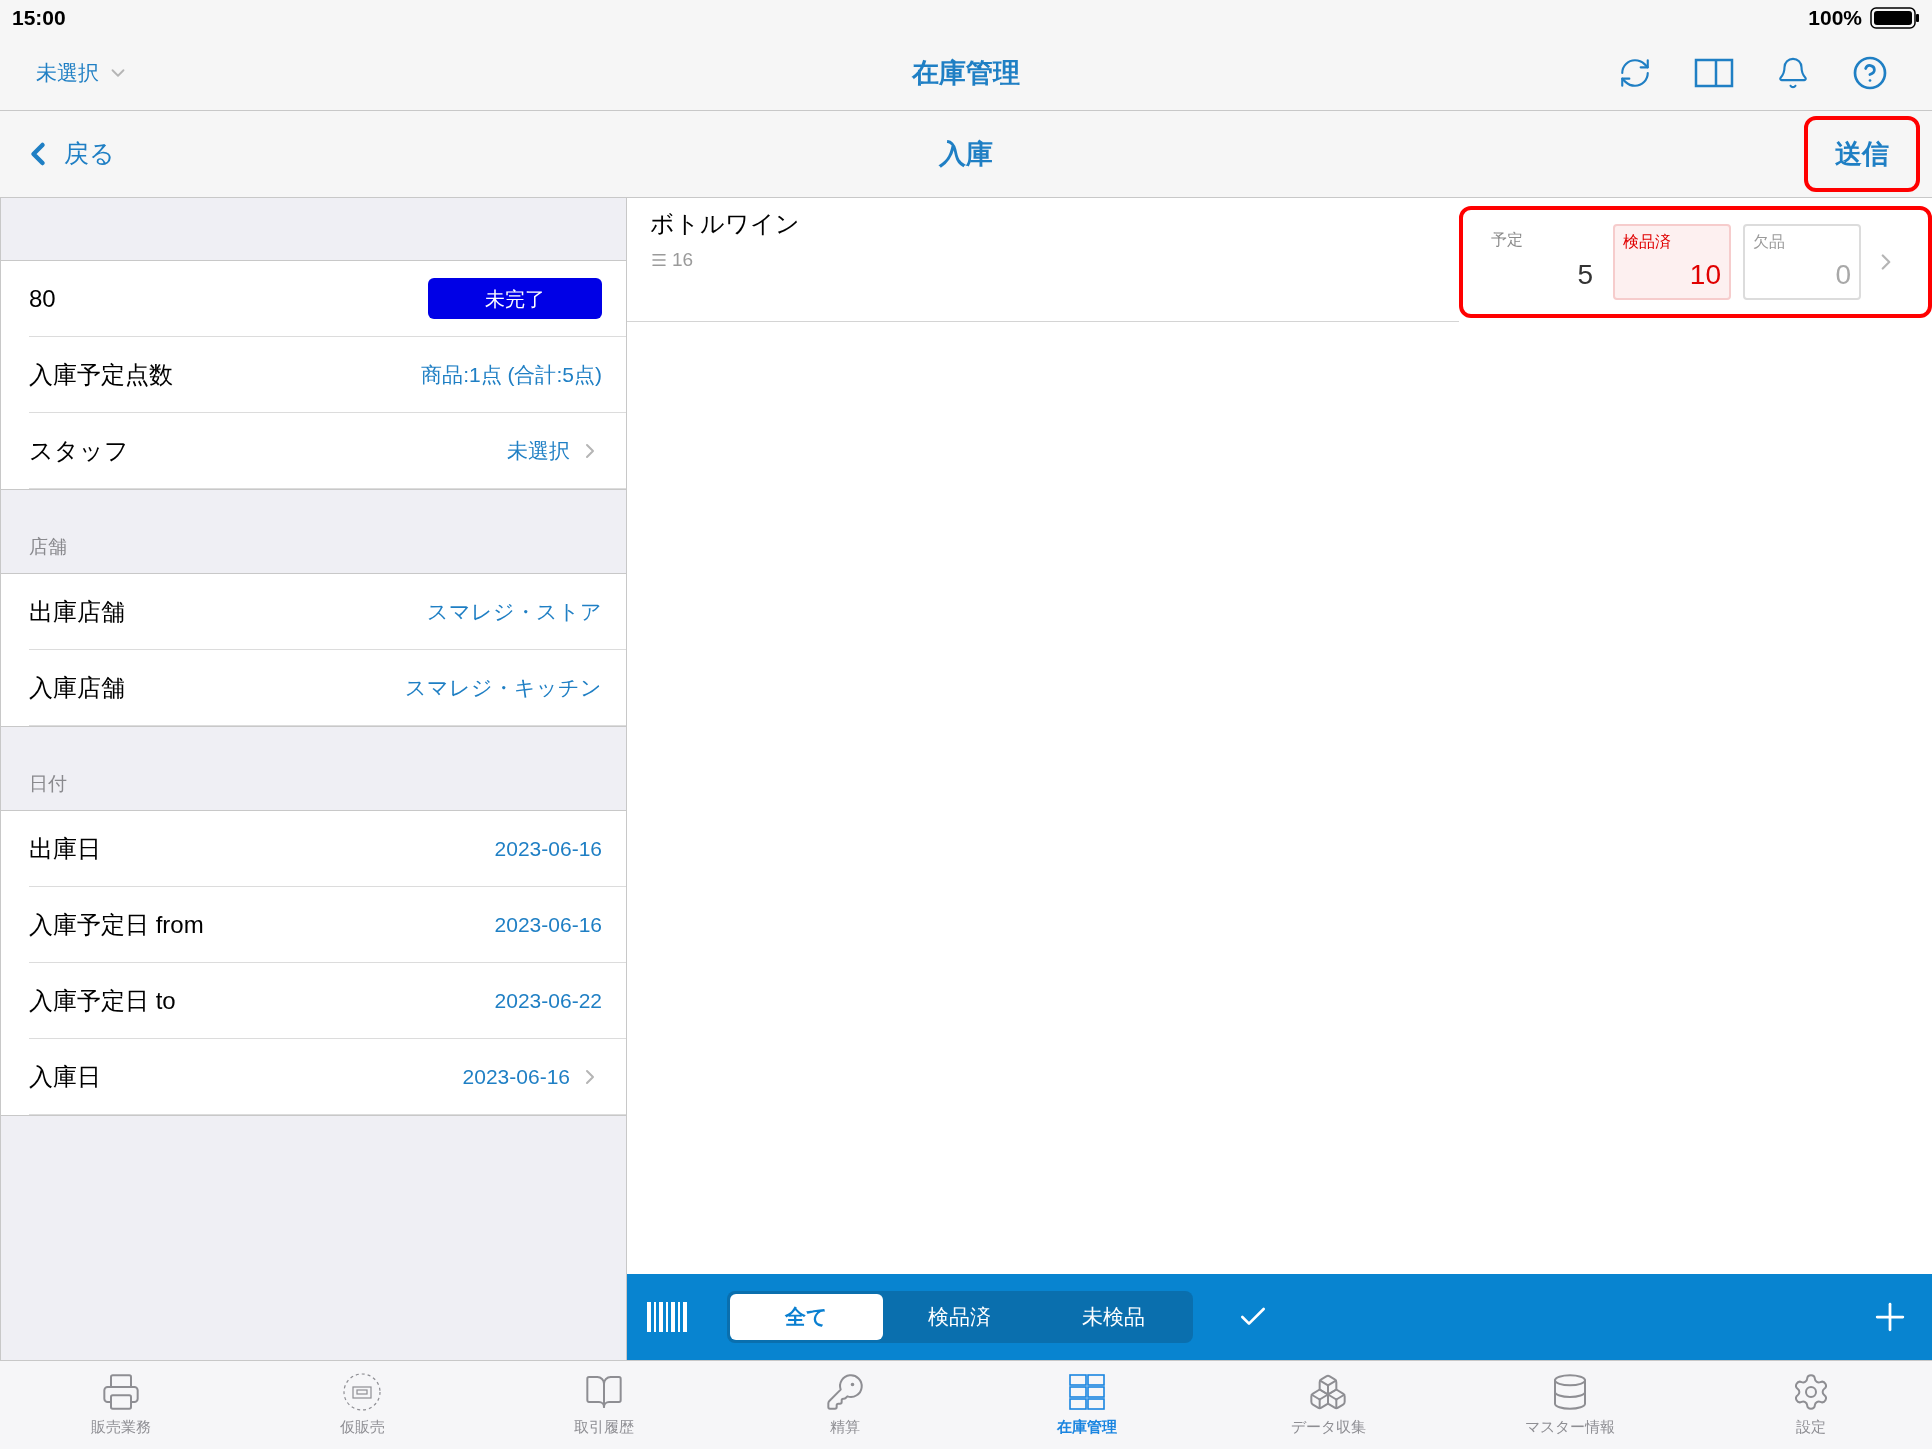  I want to click on section-header: 日付, so click(48, 783).